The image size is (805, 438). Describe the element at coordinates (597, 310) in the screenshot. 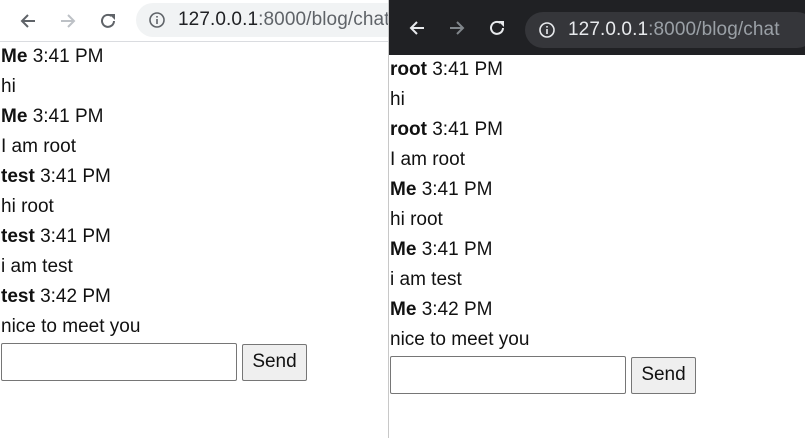

I see `message-header: Me 3:42 PM` at that location.